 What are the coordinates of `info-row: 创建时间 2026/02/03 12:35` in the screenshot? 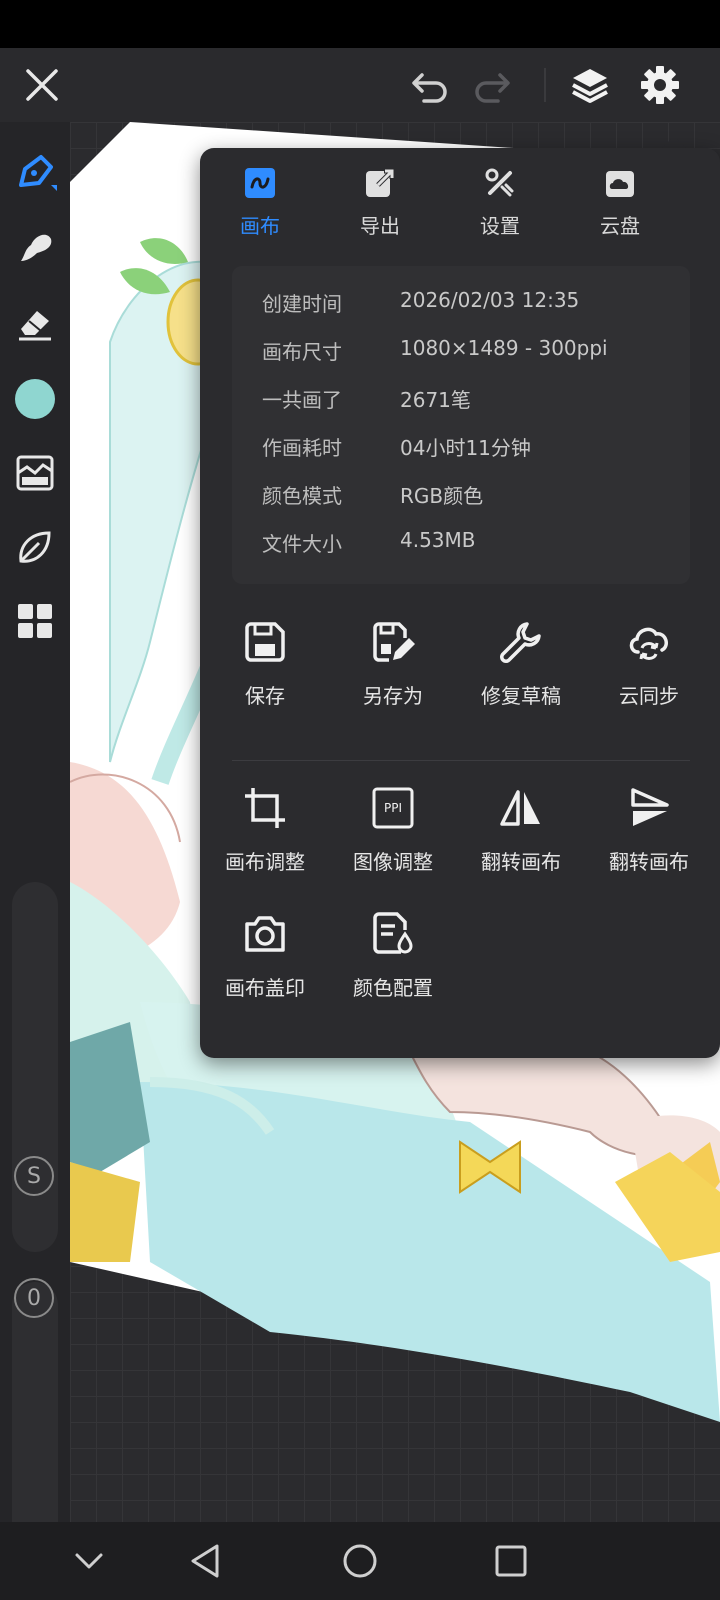 It's located at (420, 303).